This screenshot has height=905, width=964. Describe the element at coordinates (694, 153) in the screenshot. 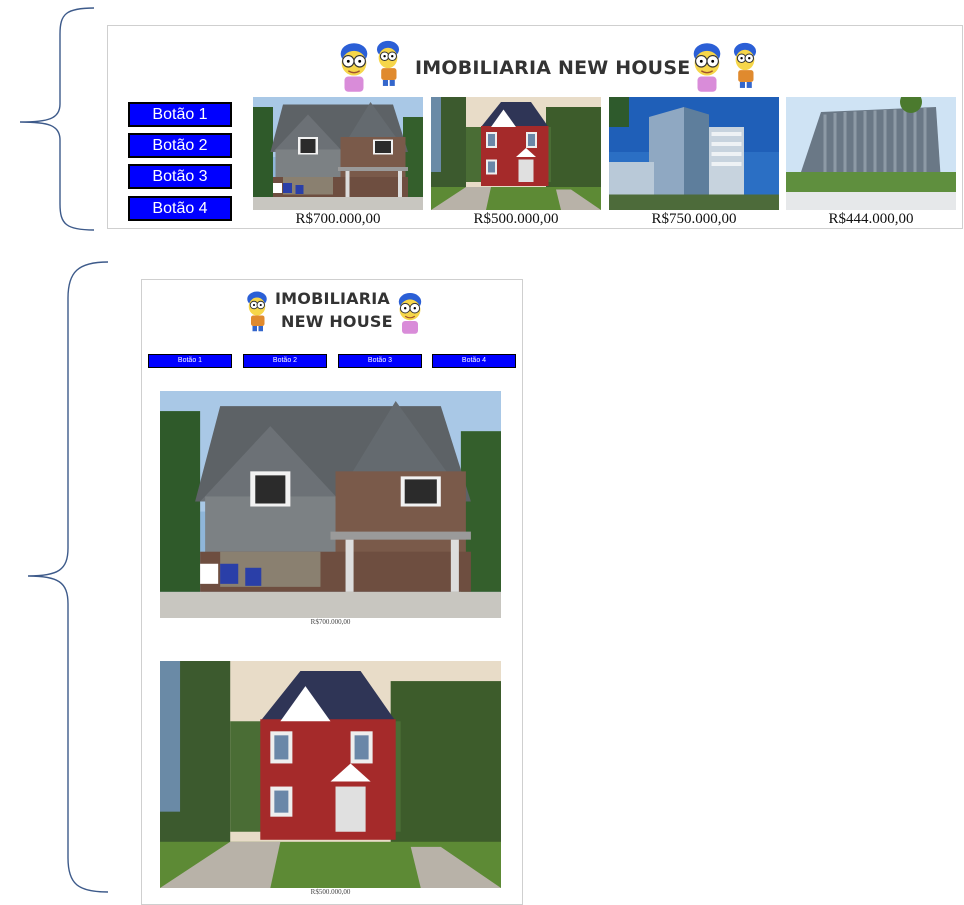

I see `listing-image-glass-tower` at that location.